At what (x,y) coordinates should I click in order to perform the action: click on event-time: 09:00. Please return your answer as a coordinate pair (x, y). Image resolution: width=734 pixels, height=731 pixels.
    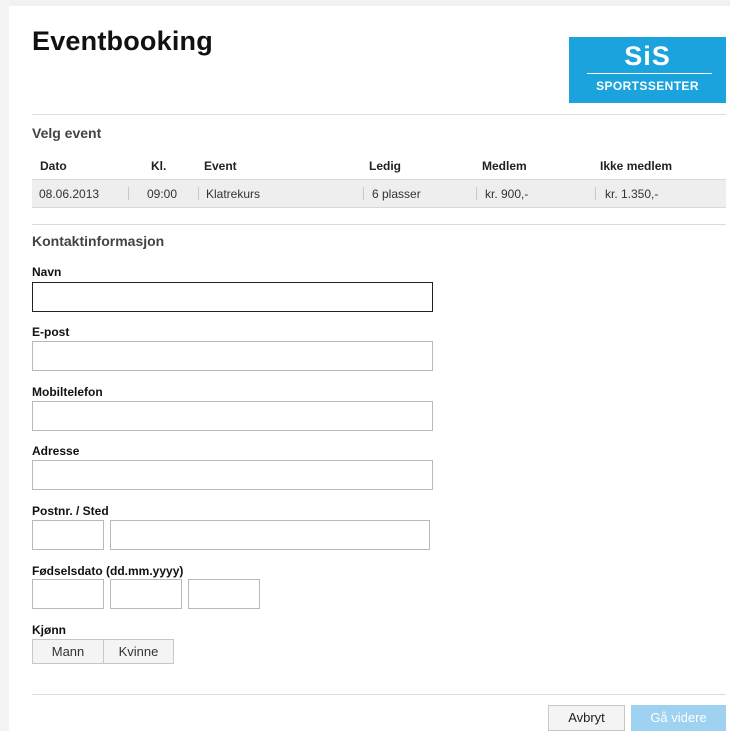
    Looking at the image, I should click on (162, 194).